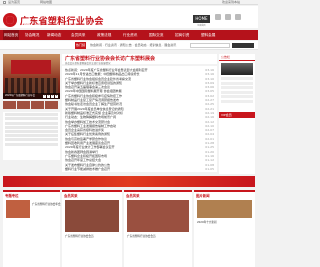  Describe the element at coordinates (156, 35) in the screenshot. I see `nav-item: 国际交流` at that location.